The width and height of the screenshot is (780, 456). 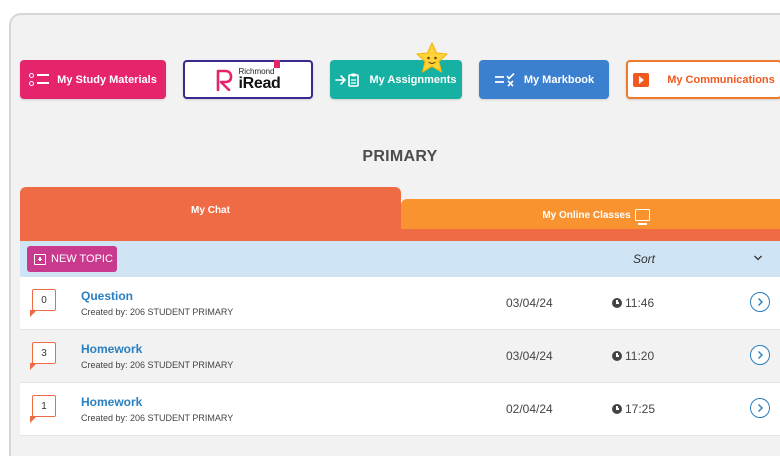 I want to click on tab-my-online-classes-label: My Online Classes, so click(x=586, y=215).